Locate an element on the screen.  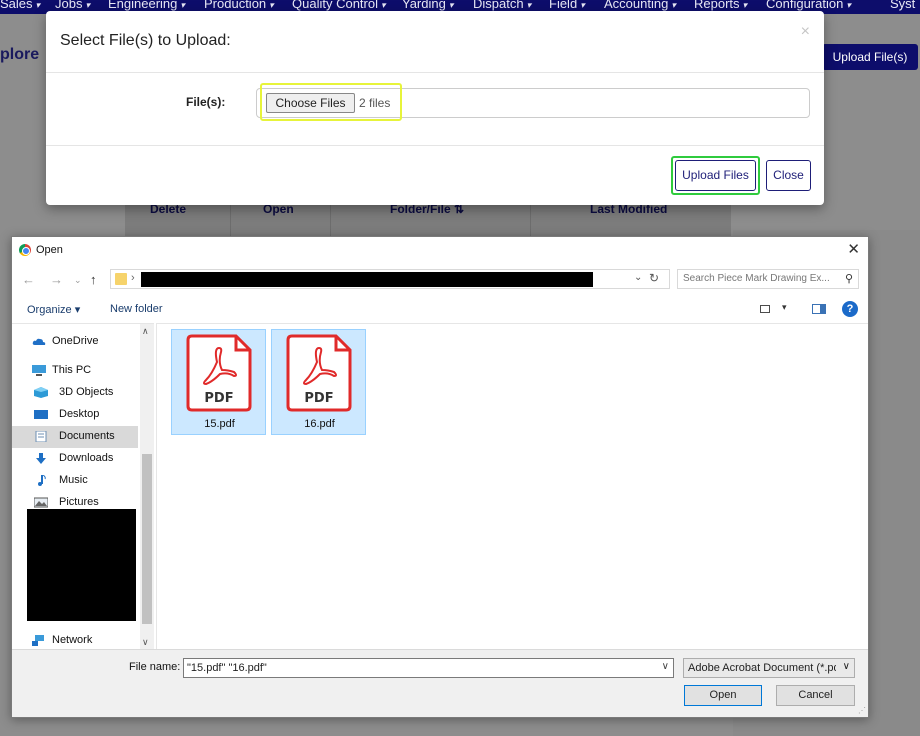
nav-field: Field ▾ is located at coordinates (567, 5).